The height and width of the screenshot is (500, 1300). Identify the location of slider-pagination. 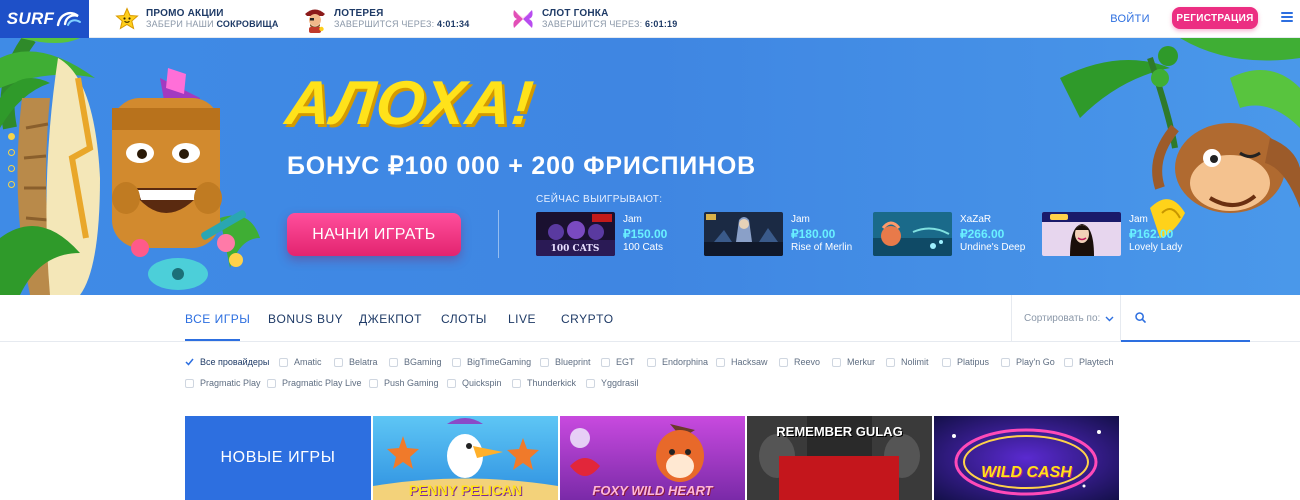
(11, 165).